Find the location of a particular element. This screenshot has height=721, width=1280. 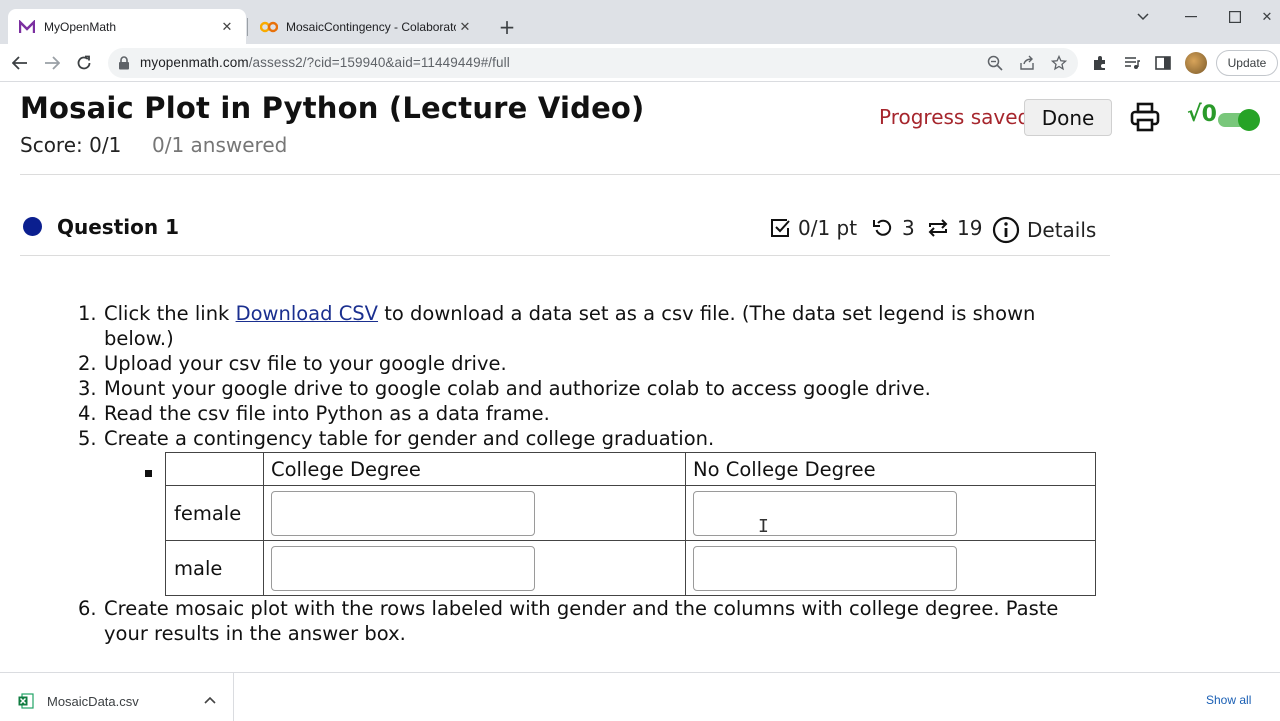

female-no-college-input is located at coordinates (825, 513).